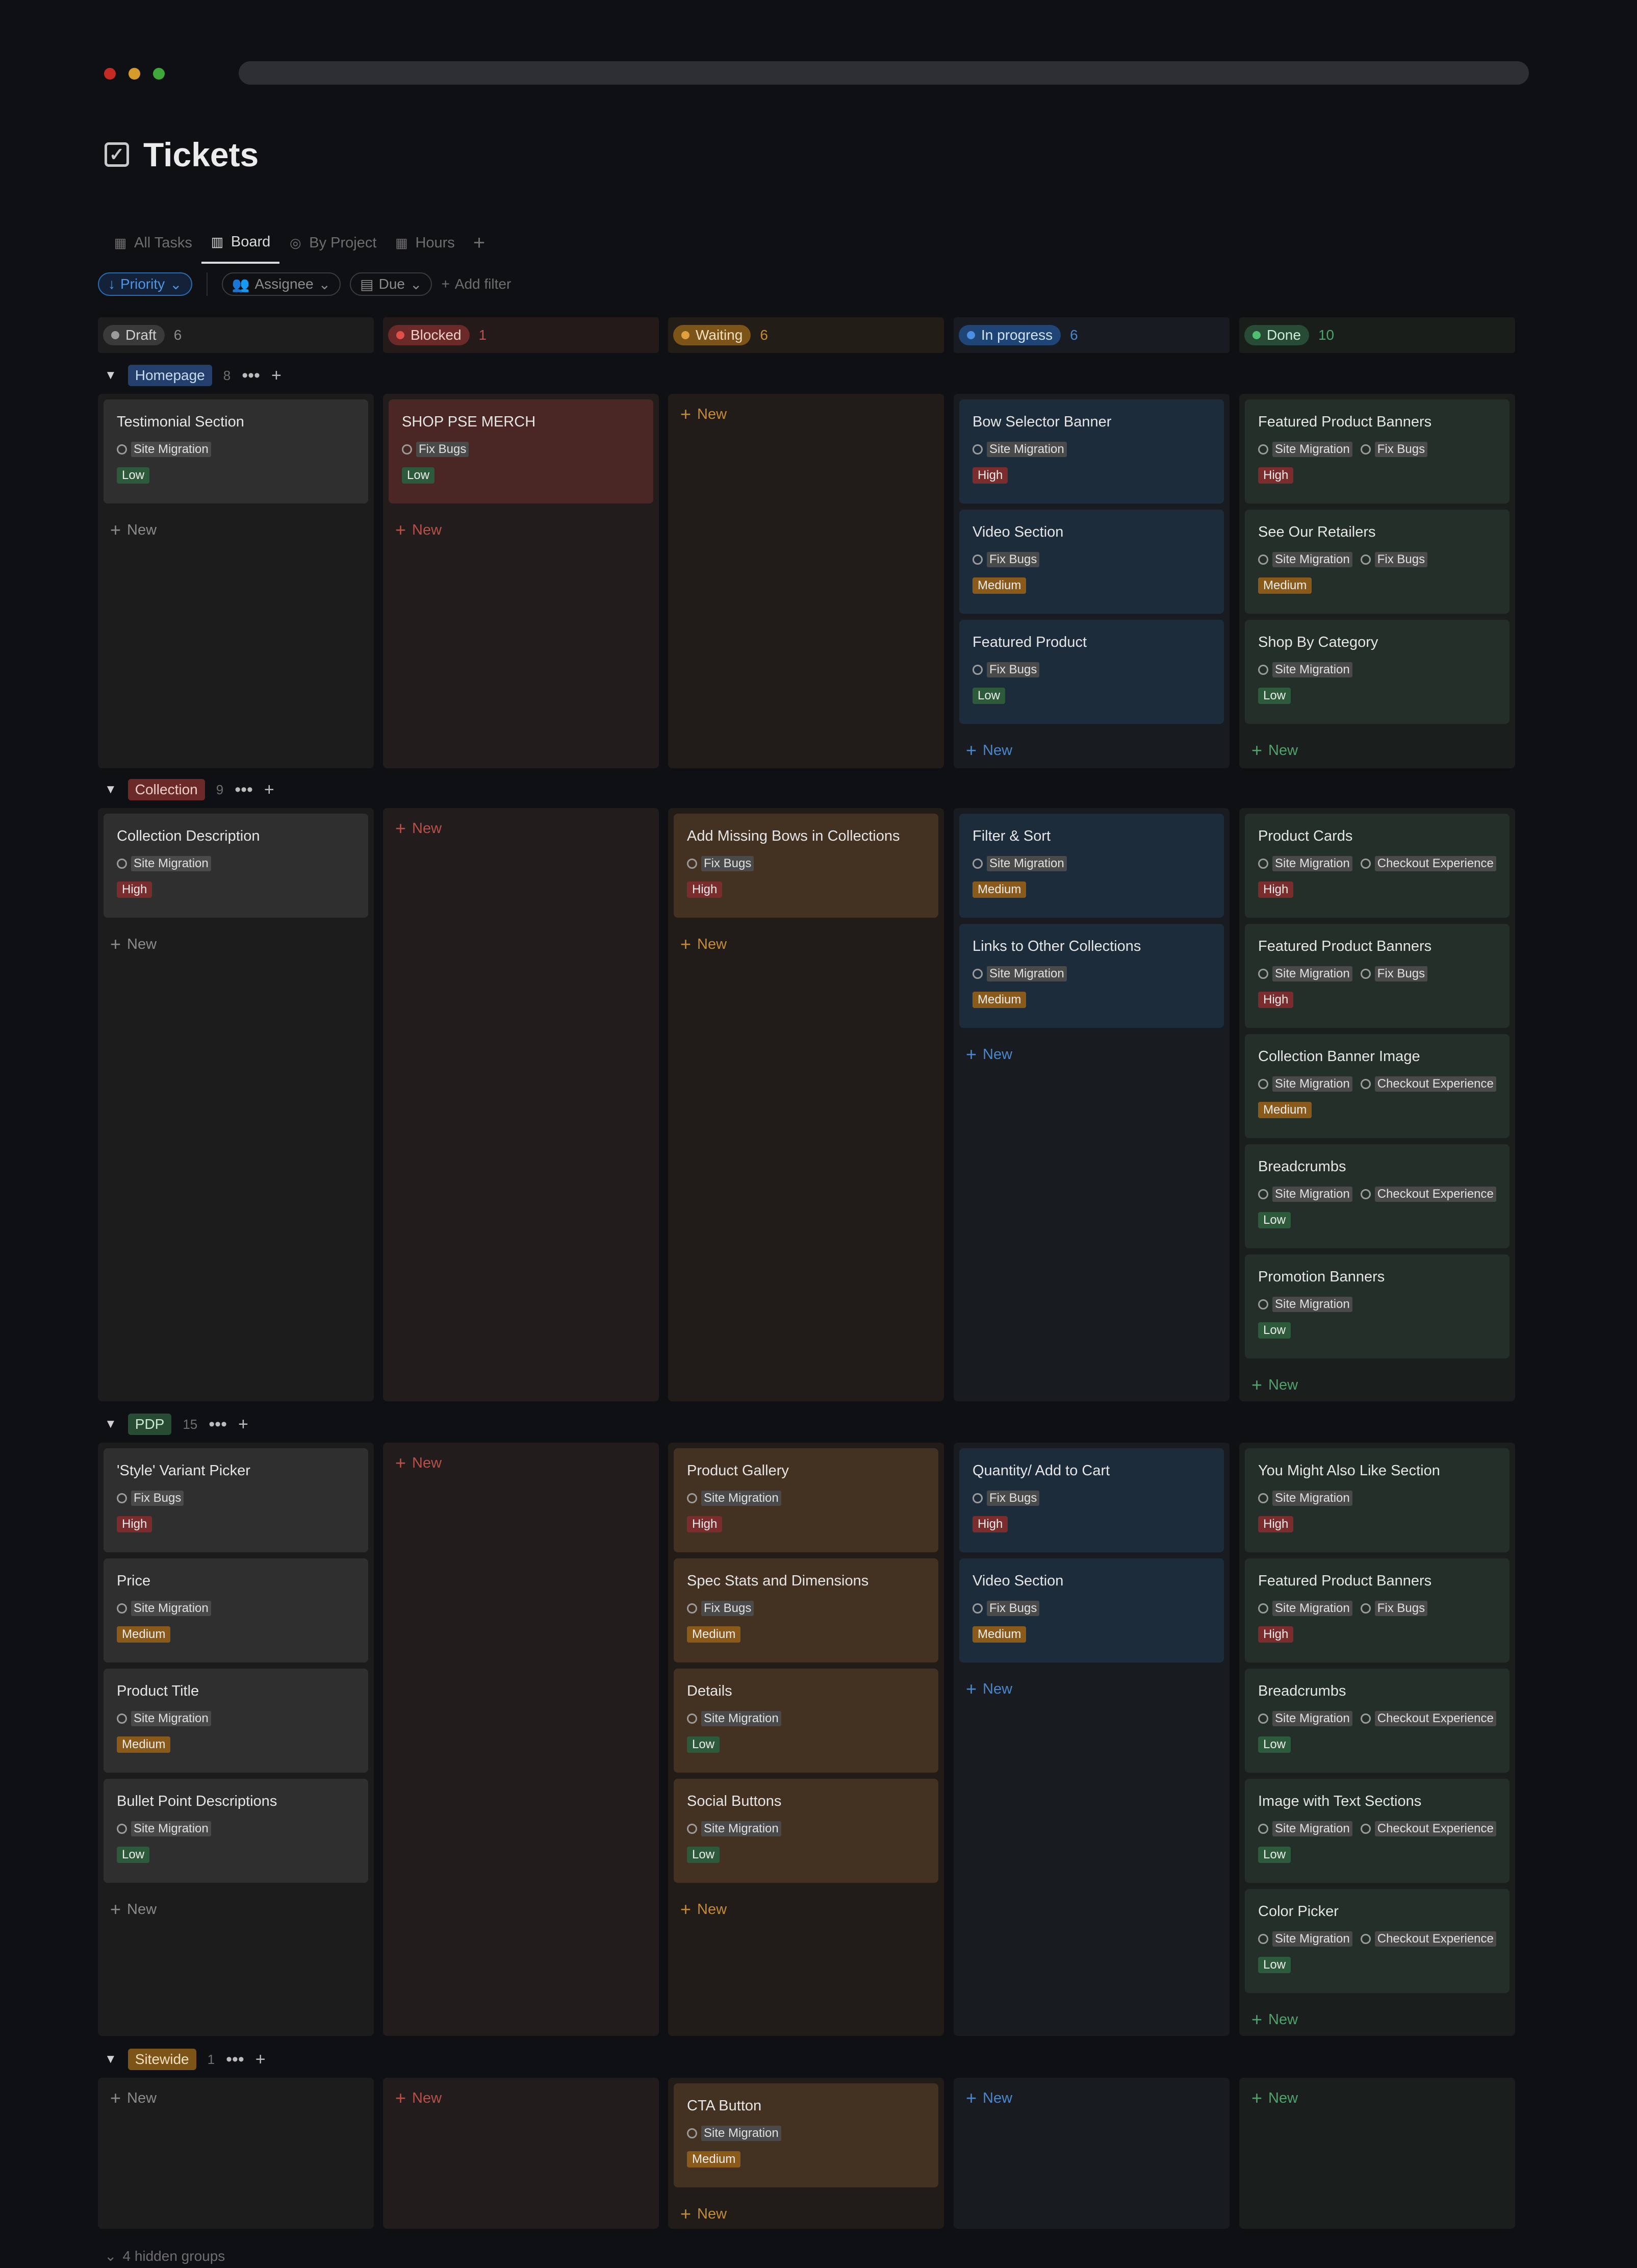 This screenshot has width=1637, height=2268. Describe the element at coordinates (111, 2256) in the screenshot. I see `chevron-down-icon: ⌄` at that location.